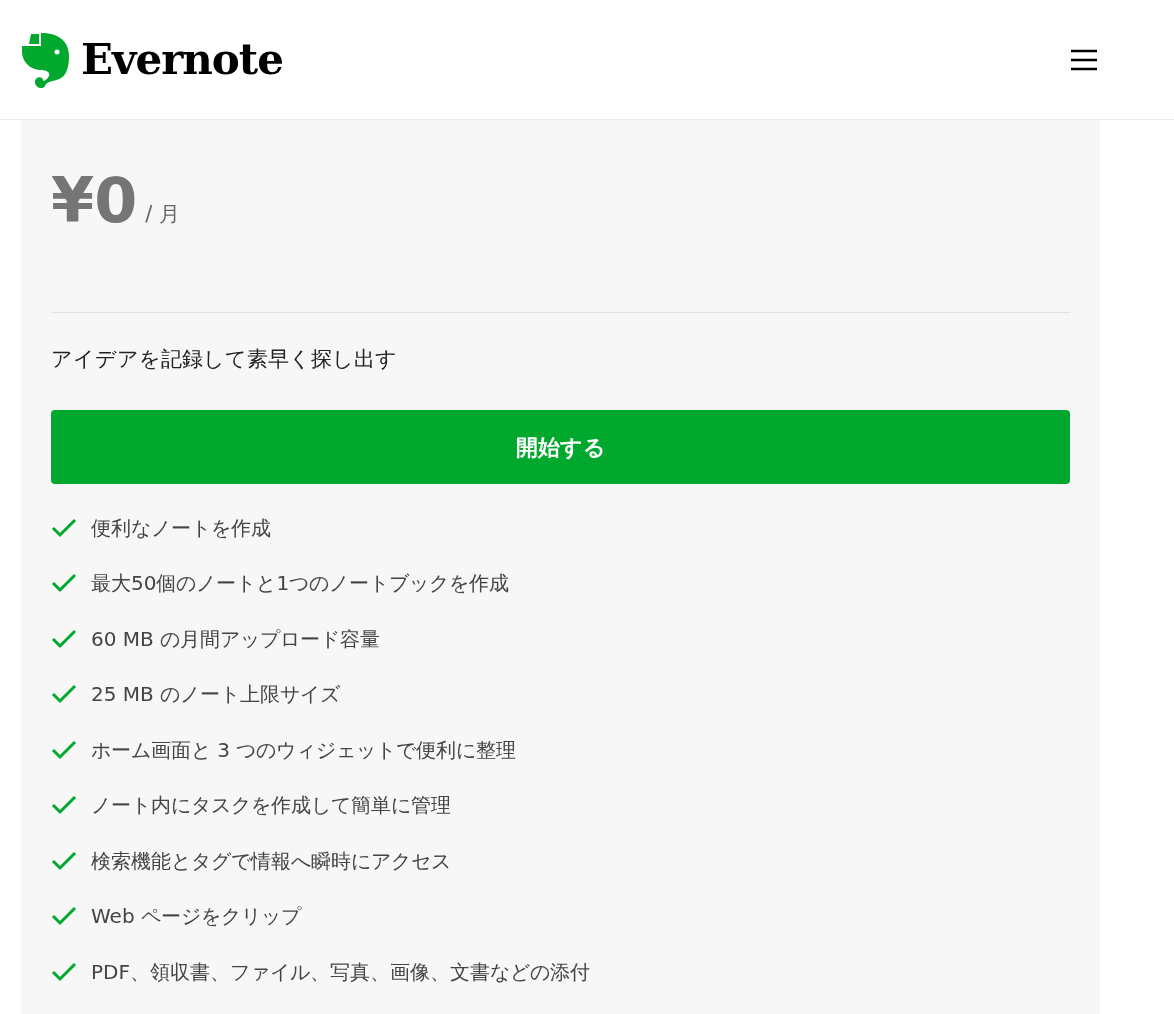  I want to click on feature-text: 60 MB の月間アップロード容量, so click(236, 639).